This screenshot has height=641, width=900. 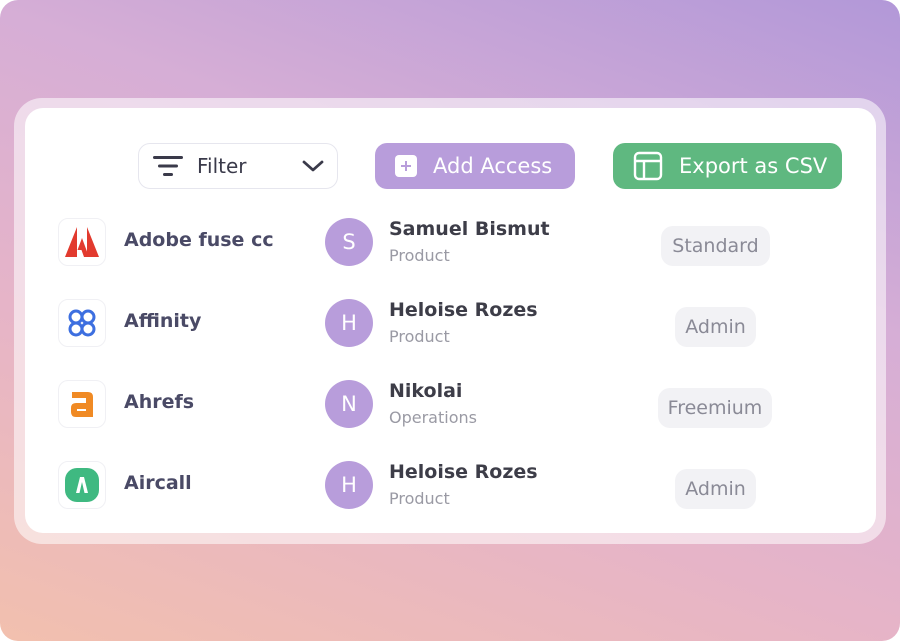 I want to click on export-csv-button: Export as CSV, so click(x=727, y=166).